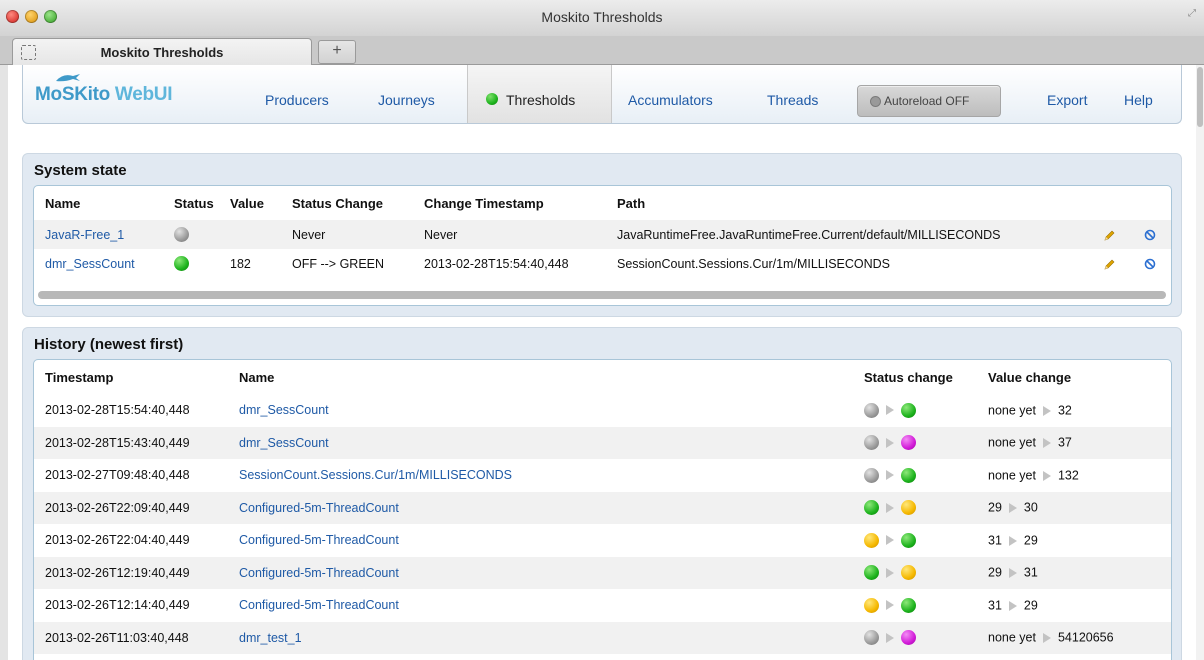 The height and width of the screenshot is (660, 1204). Describe the element at coordinates (1064, 410) in the screenshot. I see `value-to: 32` at that location.